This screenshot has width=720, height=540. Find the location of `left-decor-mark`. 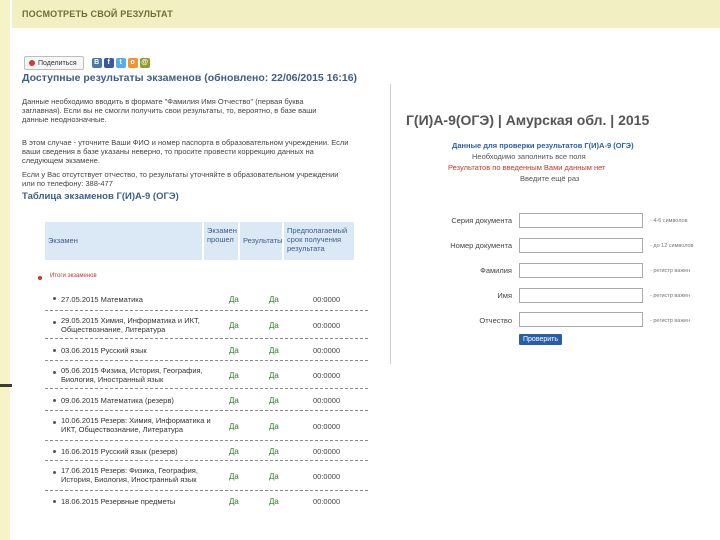

left-decor-mark is located at coordinates (6, 385).